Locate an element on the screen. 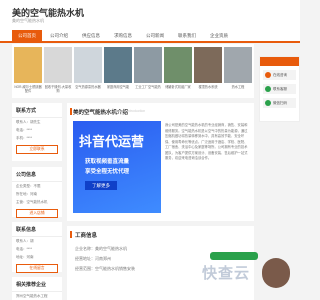  enter-shop-button: 进入店铺 is located at coordinates (37, 213).